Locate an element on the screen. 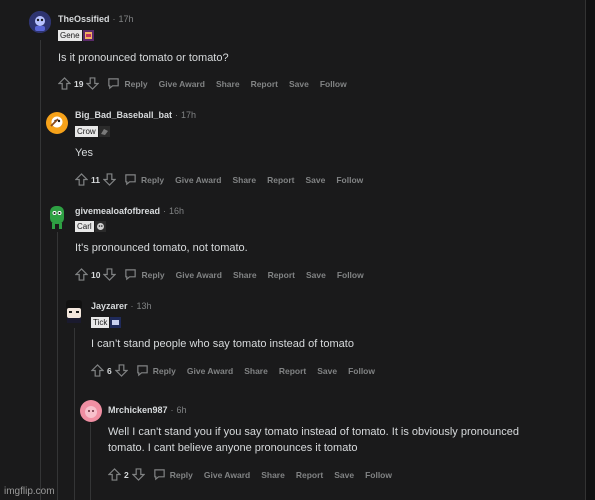 The width and height of the screenshot is (595, 500). comment-body: Yes is located at coordinates (84, 153).